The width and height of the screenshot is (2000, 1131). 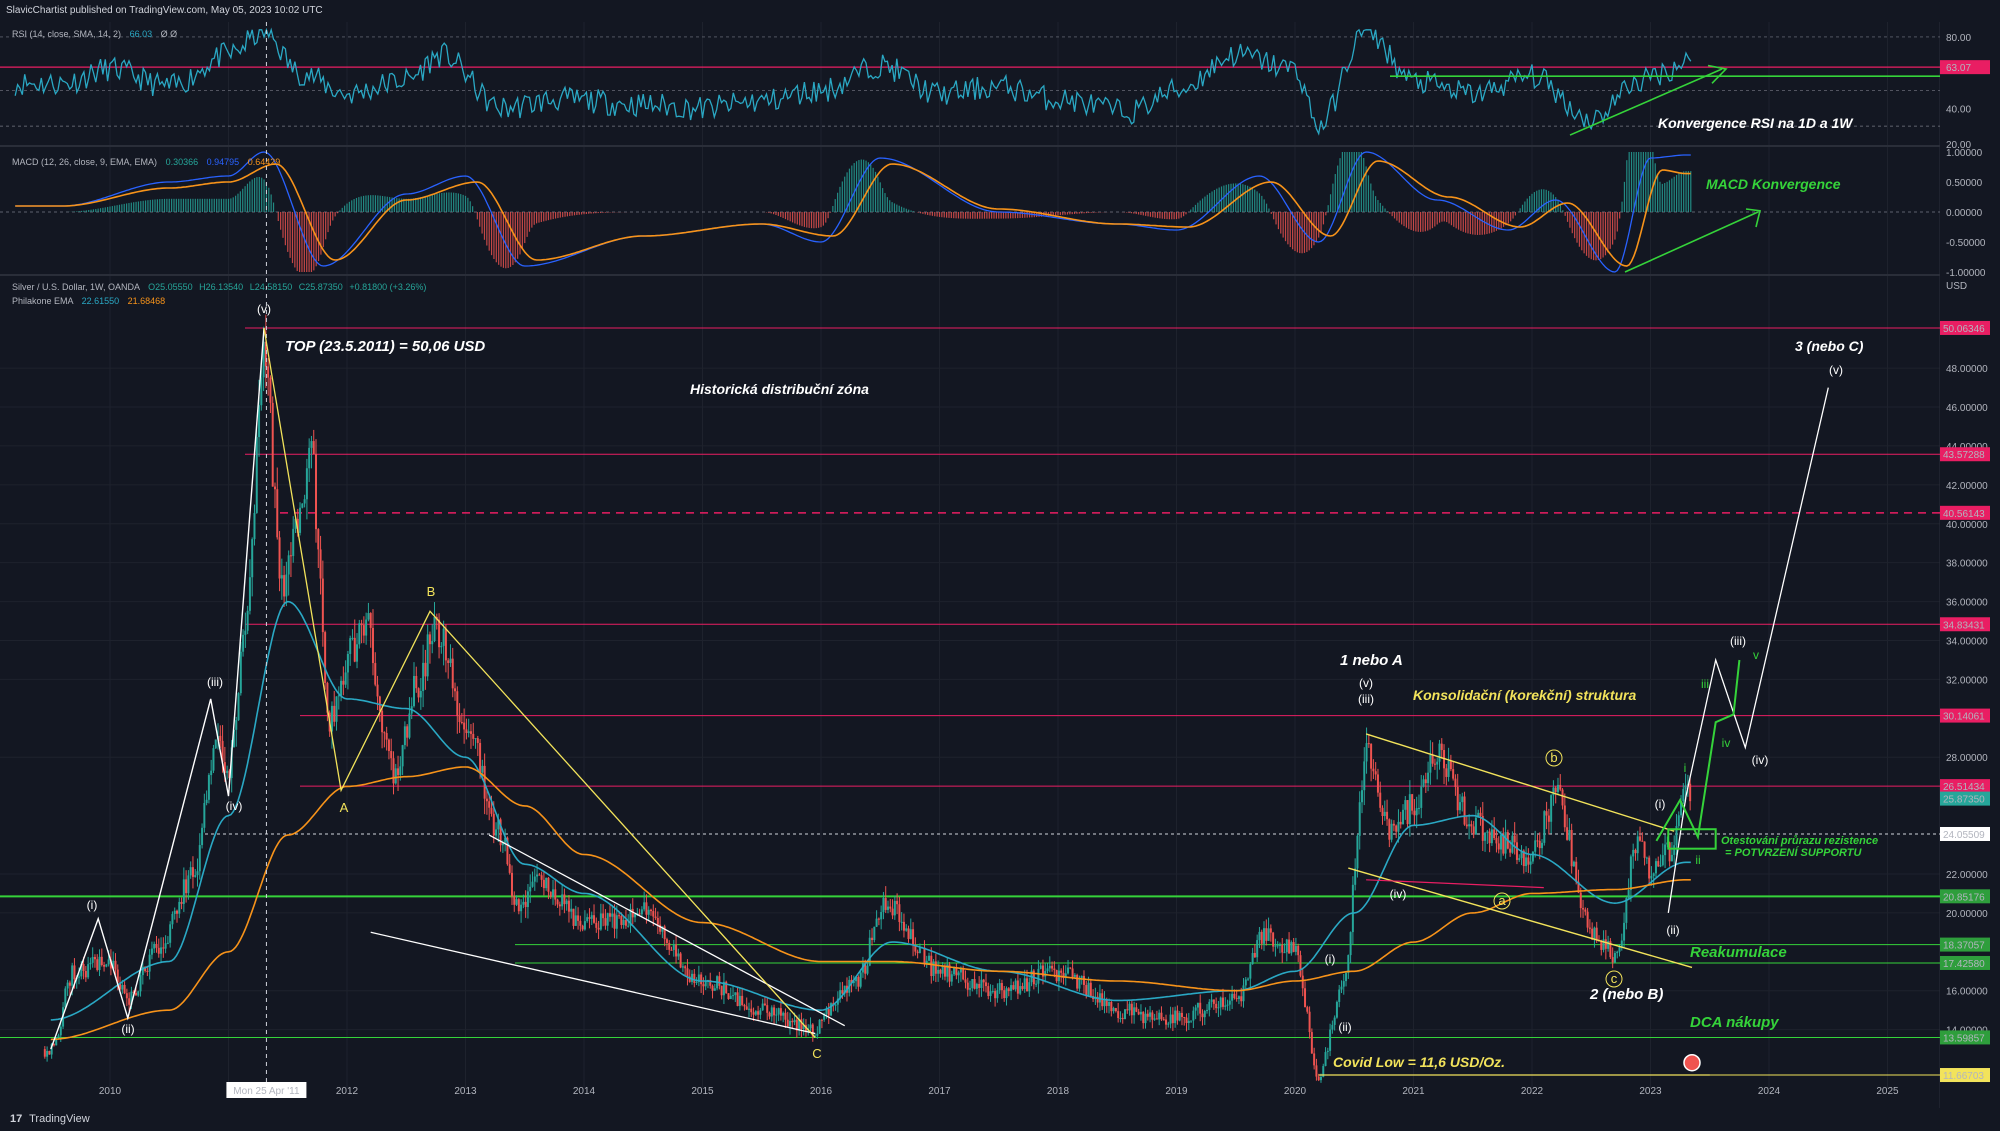 What do you see at coordinates (1398, 894) in the screenshot?
I see `wave-label-11: (iv)` at bounding box center [1398, 894].